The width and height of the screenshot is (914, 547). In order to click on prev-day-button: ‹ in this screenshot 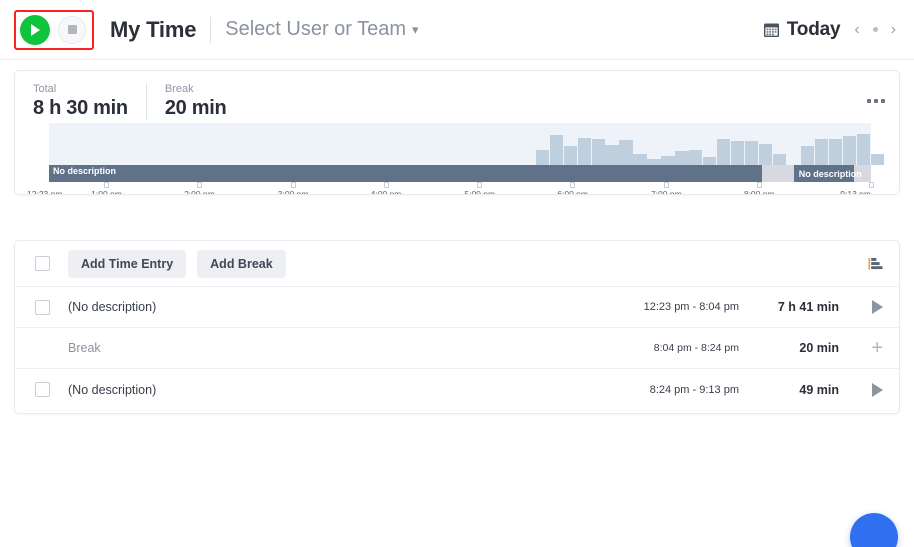, I will do `click(856, 29)`.